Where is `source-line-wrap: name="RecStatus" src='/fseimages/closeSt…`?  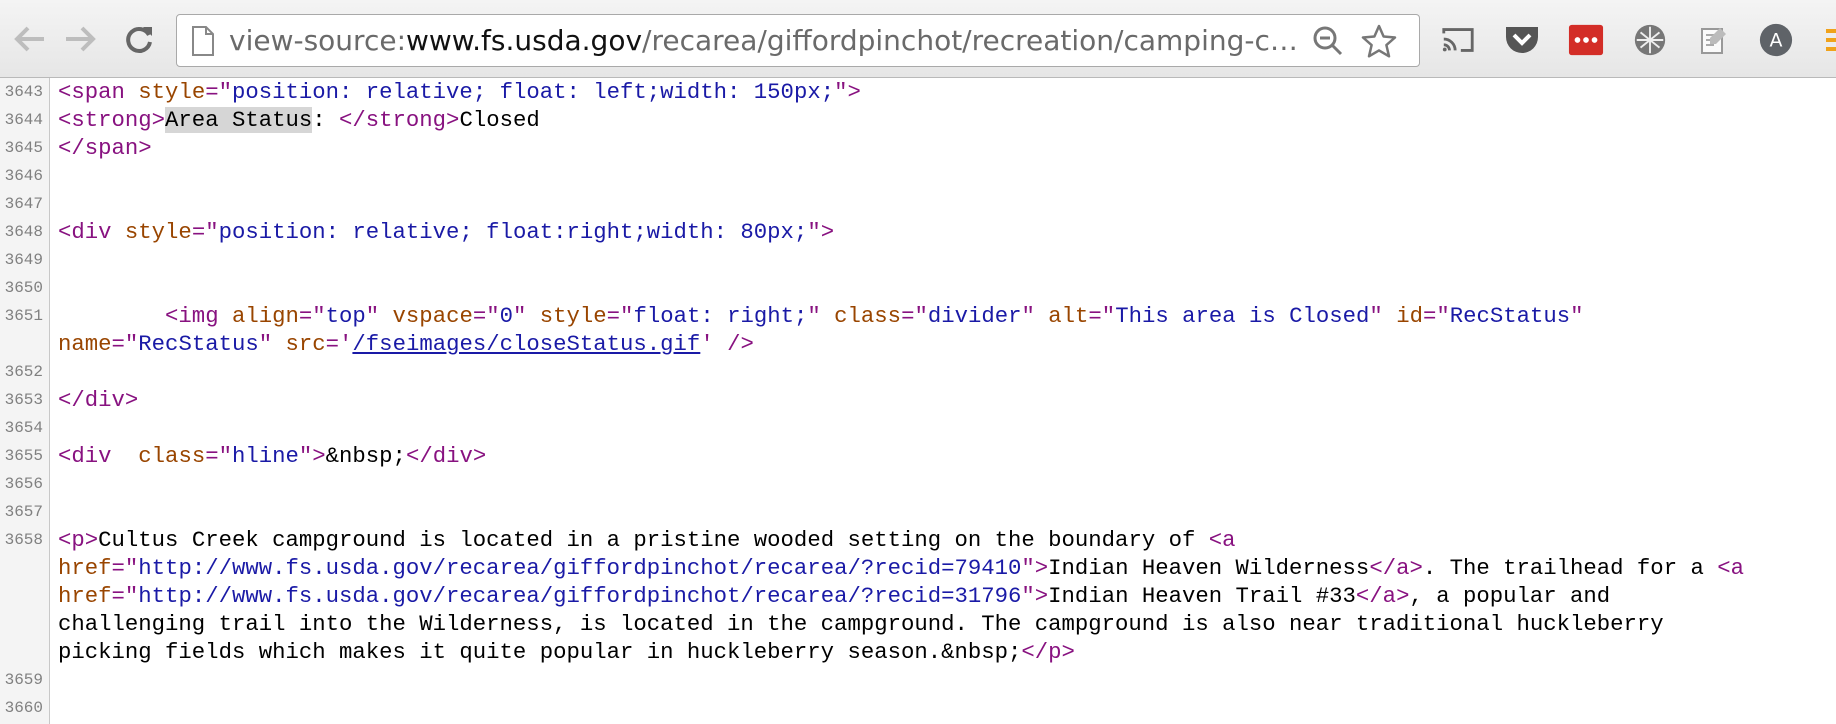 source-line-wrap: name="RecStatus" src='/fseimages/closeSt… is located at coordinates (918, 344).